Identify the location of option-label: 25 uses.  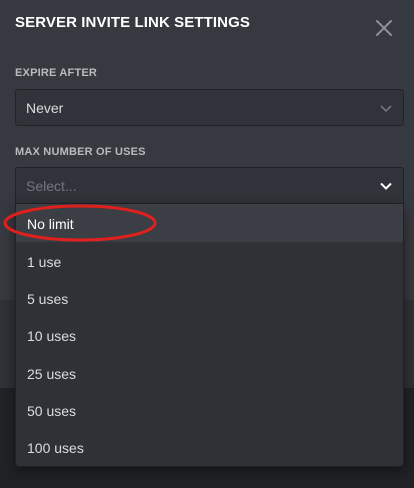
(52, 374).